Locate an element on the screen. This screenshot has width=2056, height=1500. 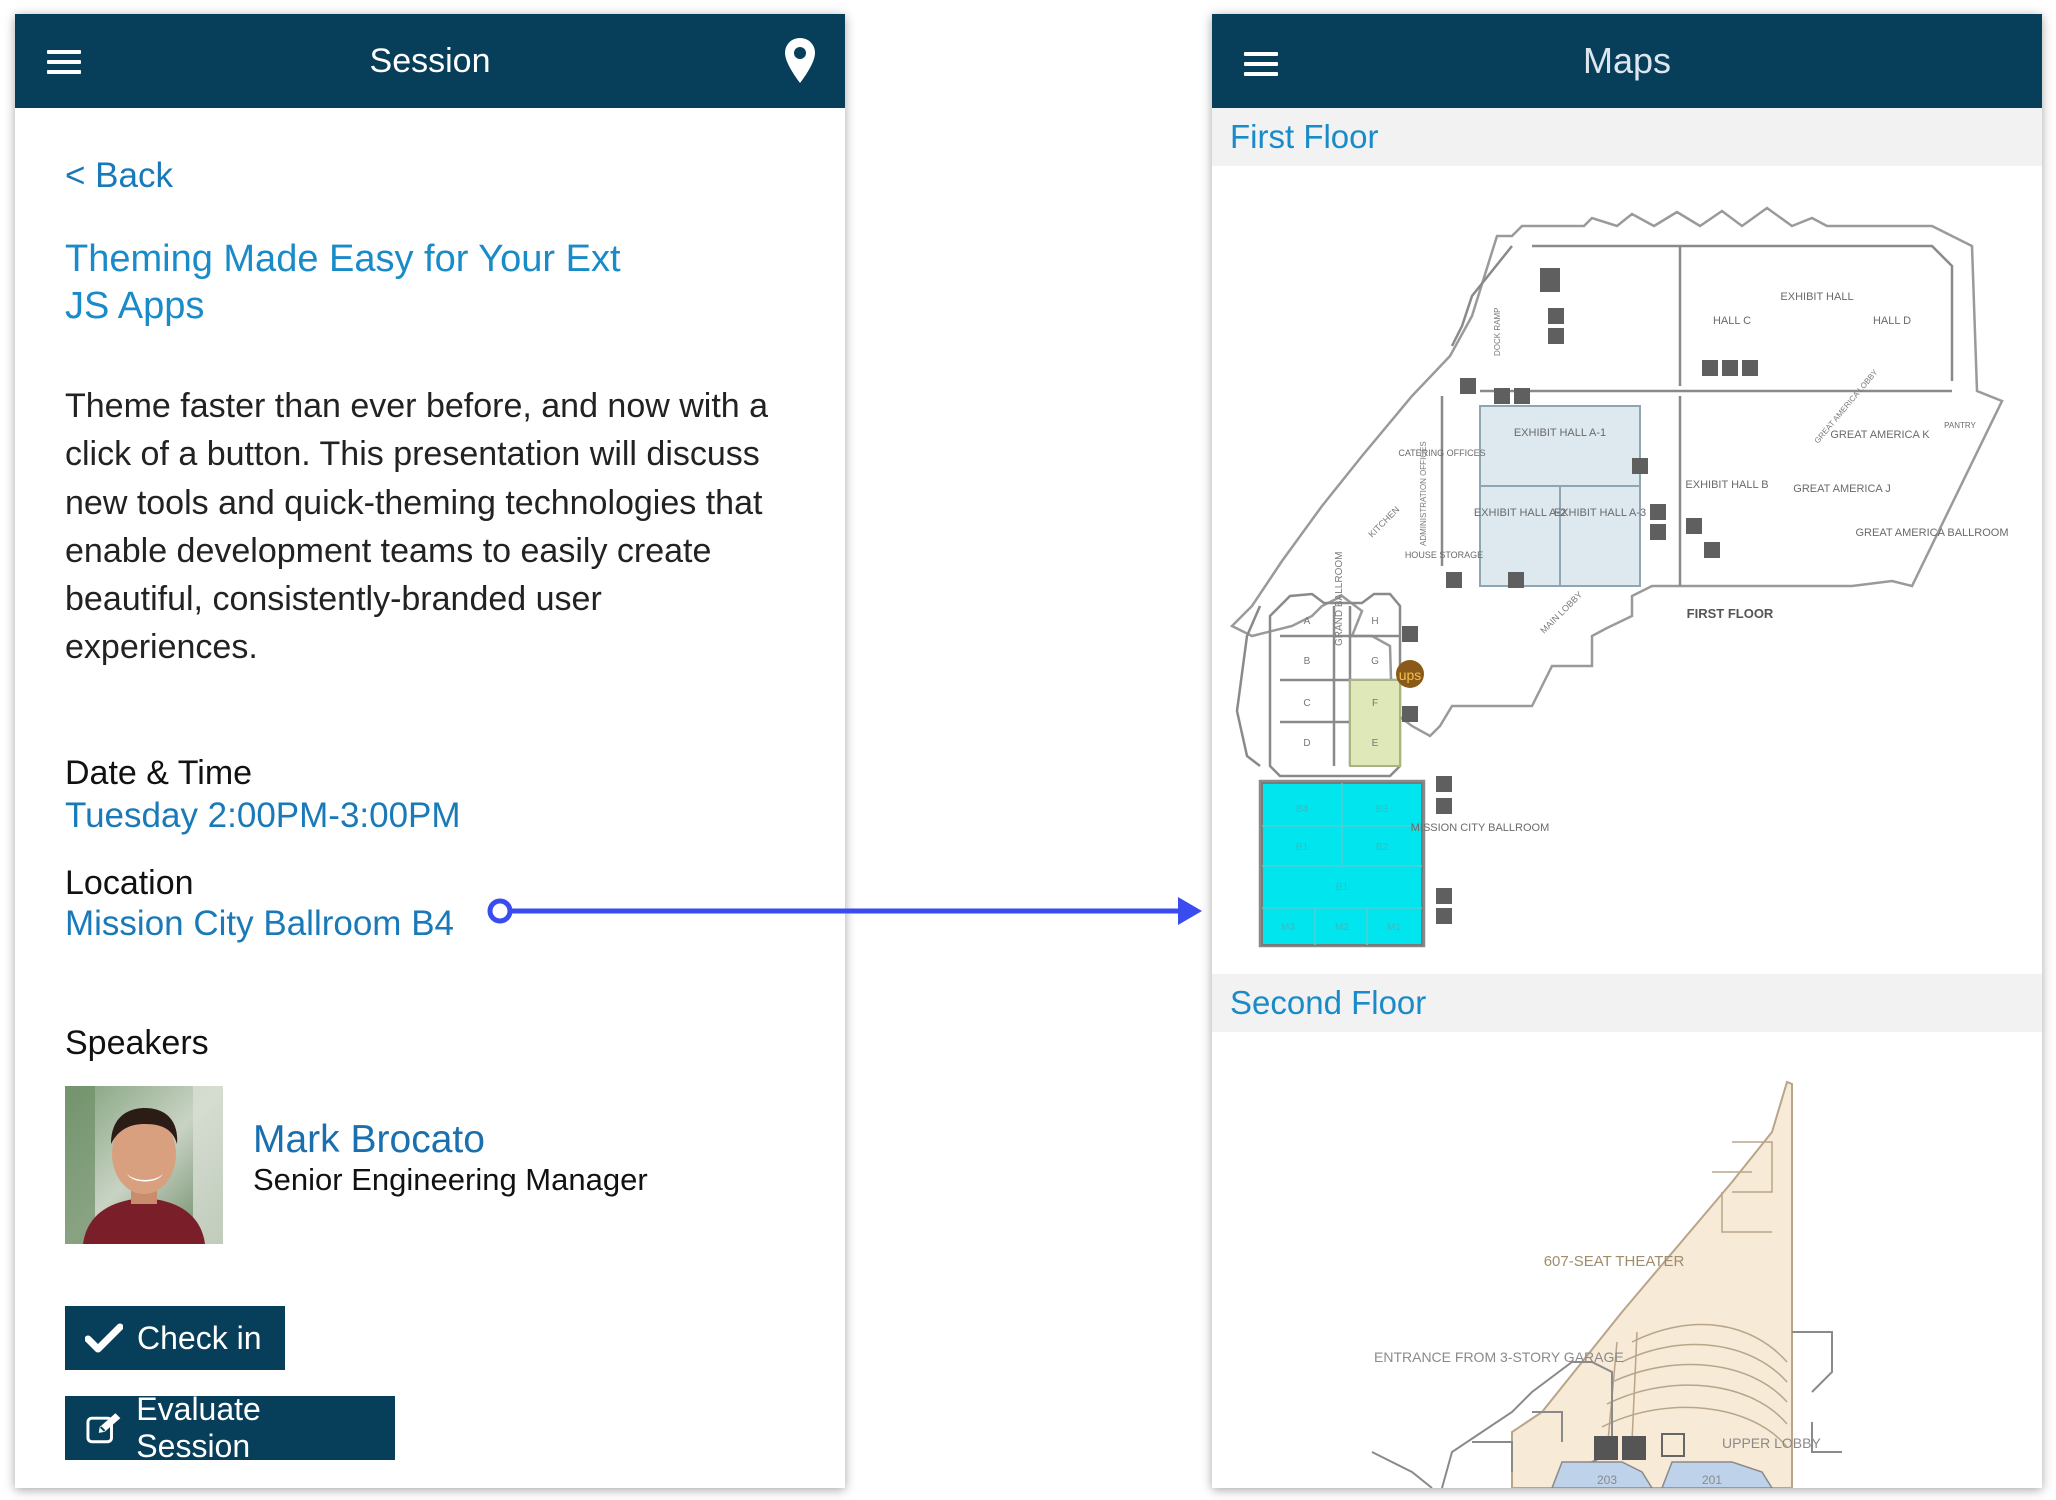
check-in-label: Check in is located at coordinates (199, 1337).